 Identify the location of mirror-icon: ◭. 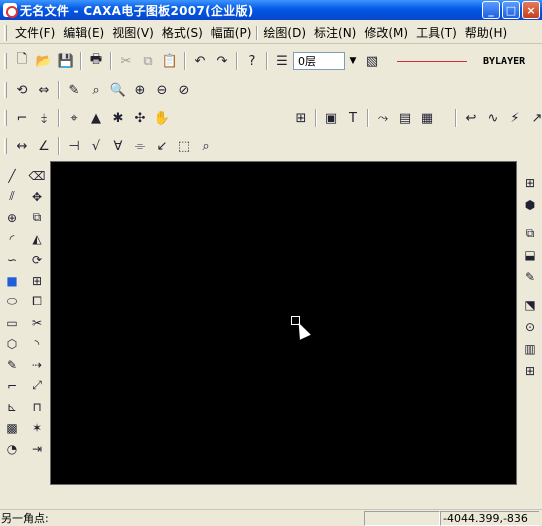
(37, 238).